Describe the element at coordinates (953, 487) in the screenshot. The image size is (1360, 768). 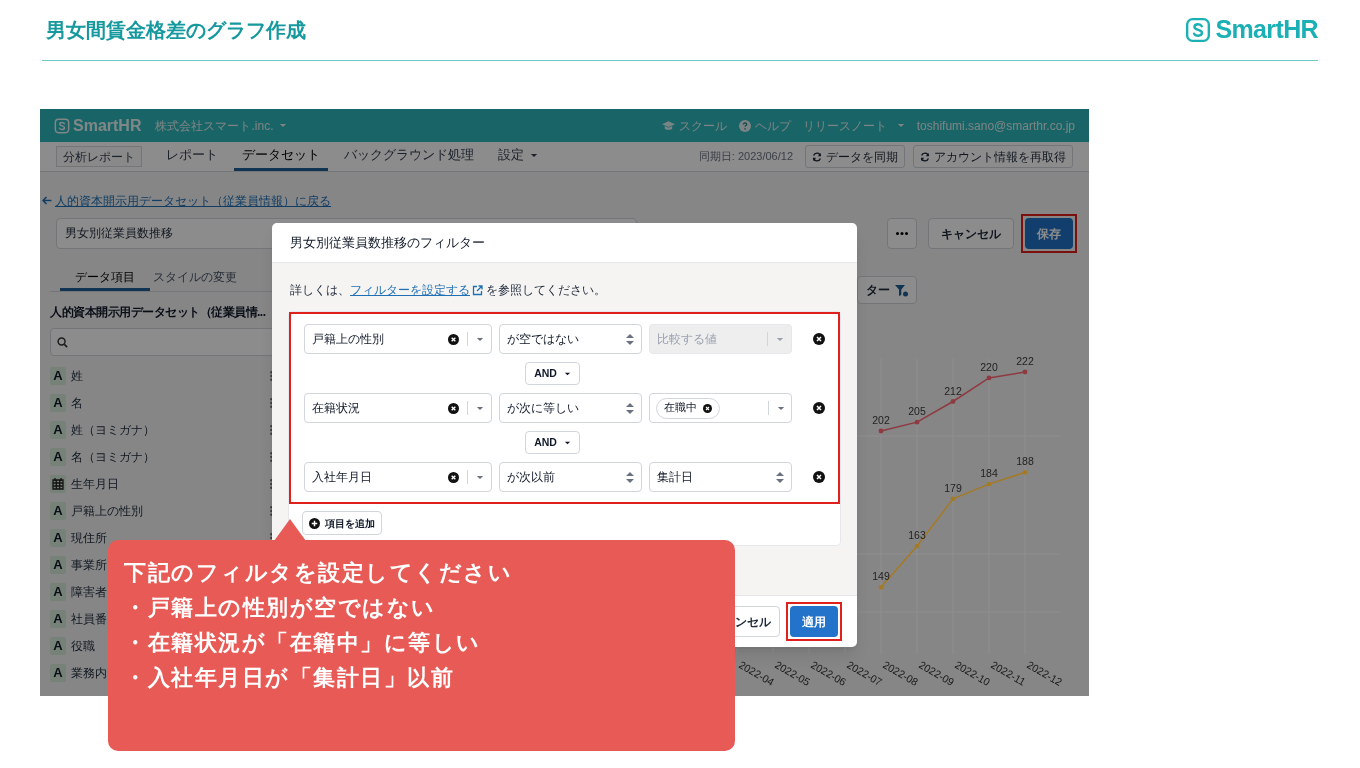
I see `data-label: 179` at that location.